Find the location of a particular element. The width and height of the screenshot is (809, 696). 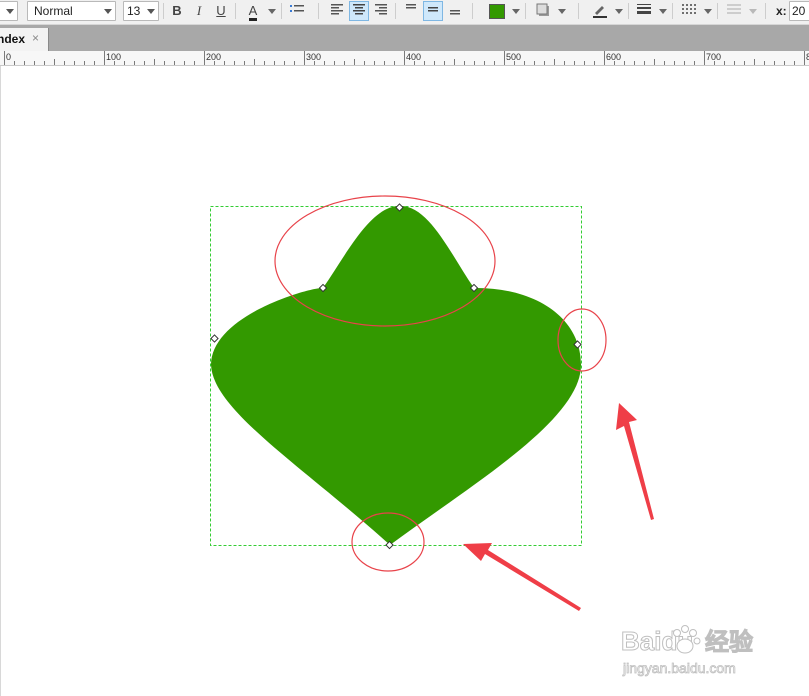

ruler-tick-label: 600 is located at coordinates (613, 57).